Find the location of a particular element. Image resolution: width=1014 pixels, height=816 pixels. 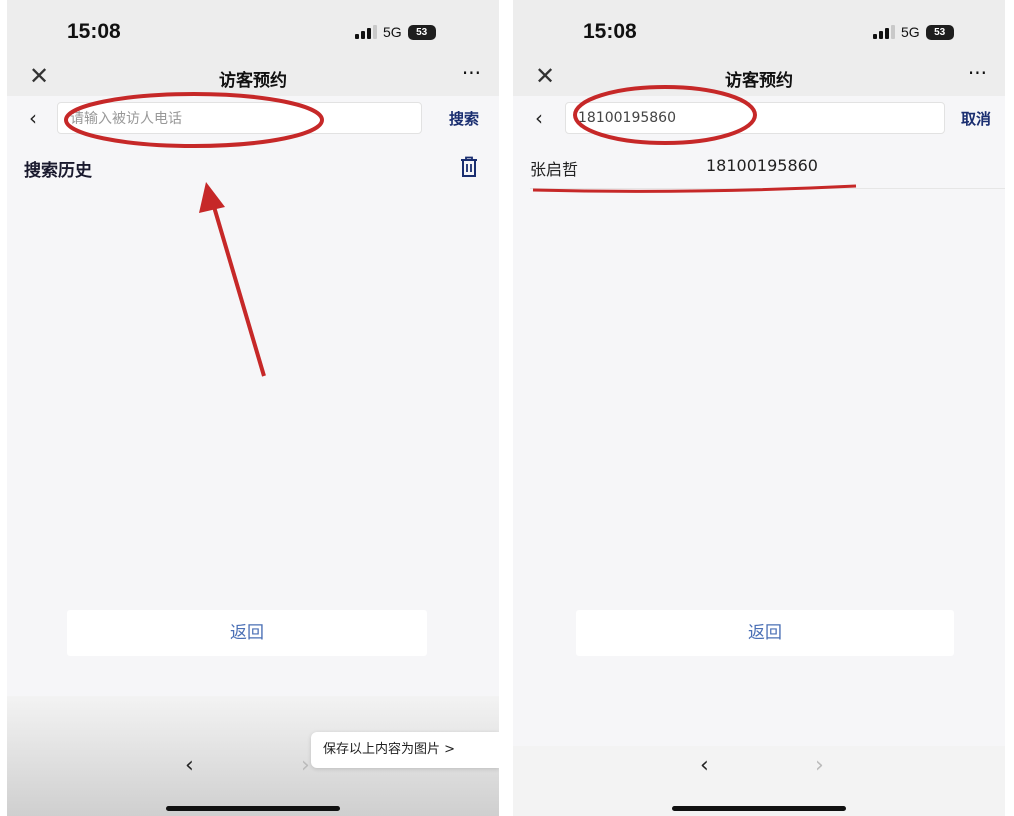

annotation-arrow-shaft is located at coordinates (238, 288).